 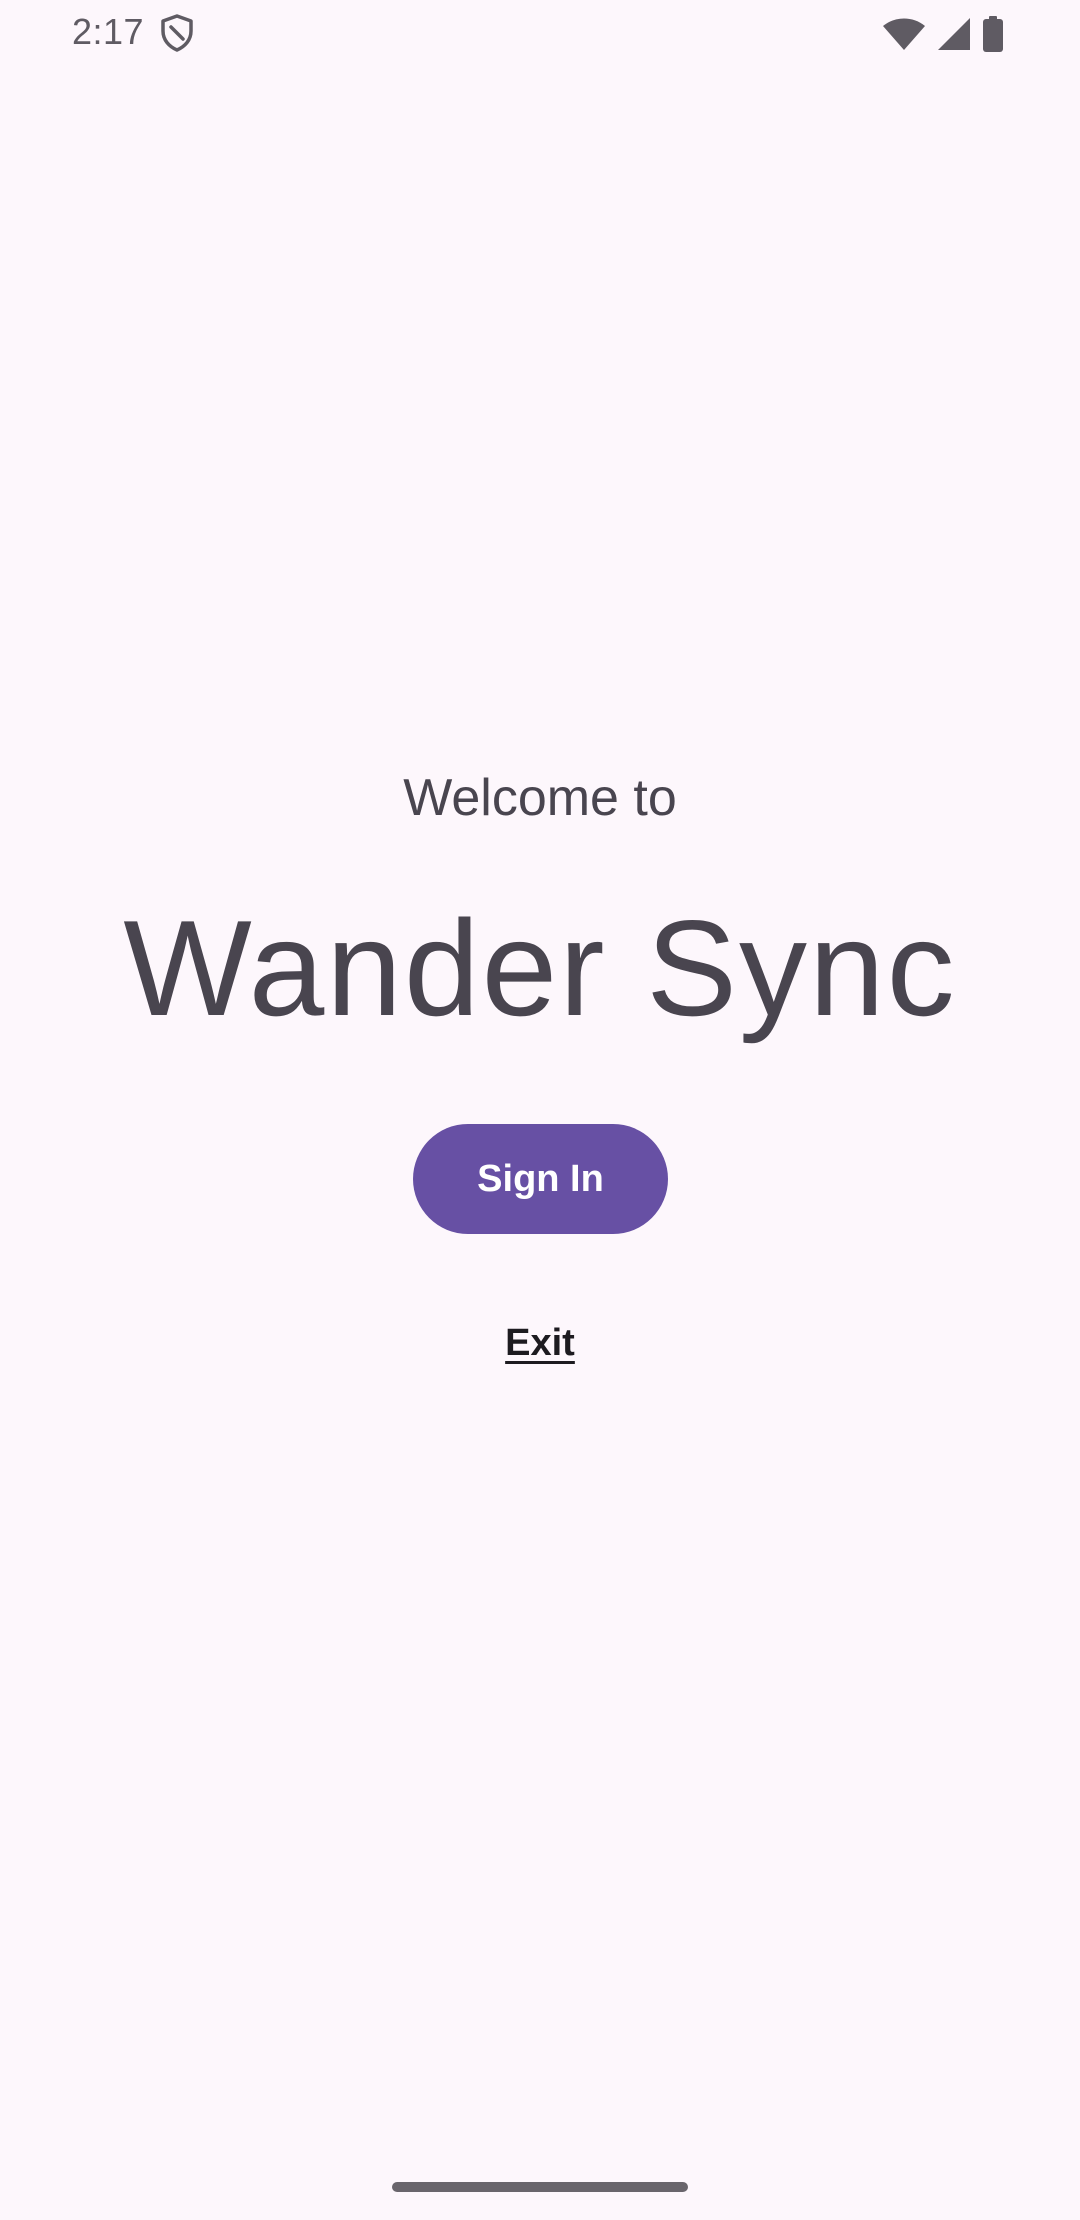 What do you see at coordinates (540, 1179) in the screenshot?
I see `sign-in-button: Sign In` at bounding box center [540, 1179].